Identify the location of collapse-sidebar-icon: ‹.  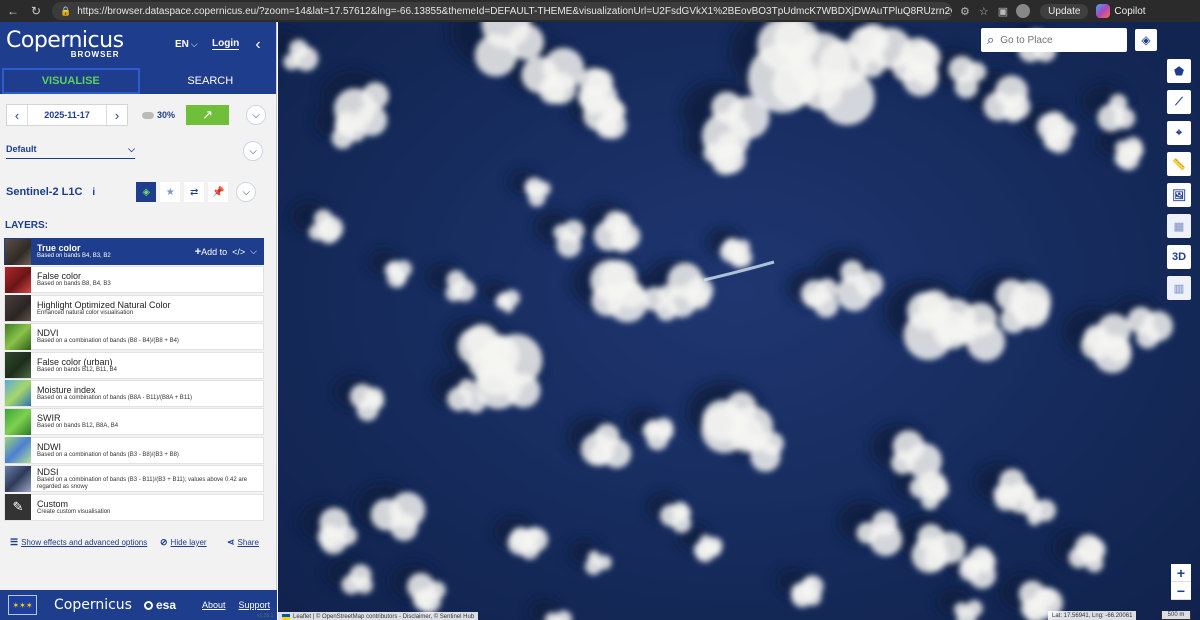
(258, 45).